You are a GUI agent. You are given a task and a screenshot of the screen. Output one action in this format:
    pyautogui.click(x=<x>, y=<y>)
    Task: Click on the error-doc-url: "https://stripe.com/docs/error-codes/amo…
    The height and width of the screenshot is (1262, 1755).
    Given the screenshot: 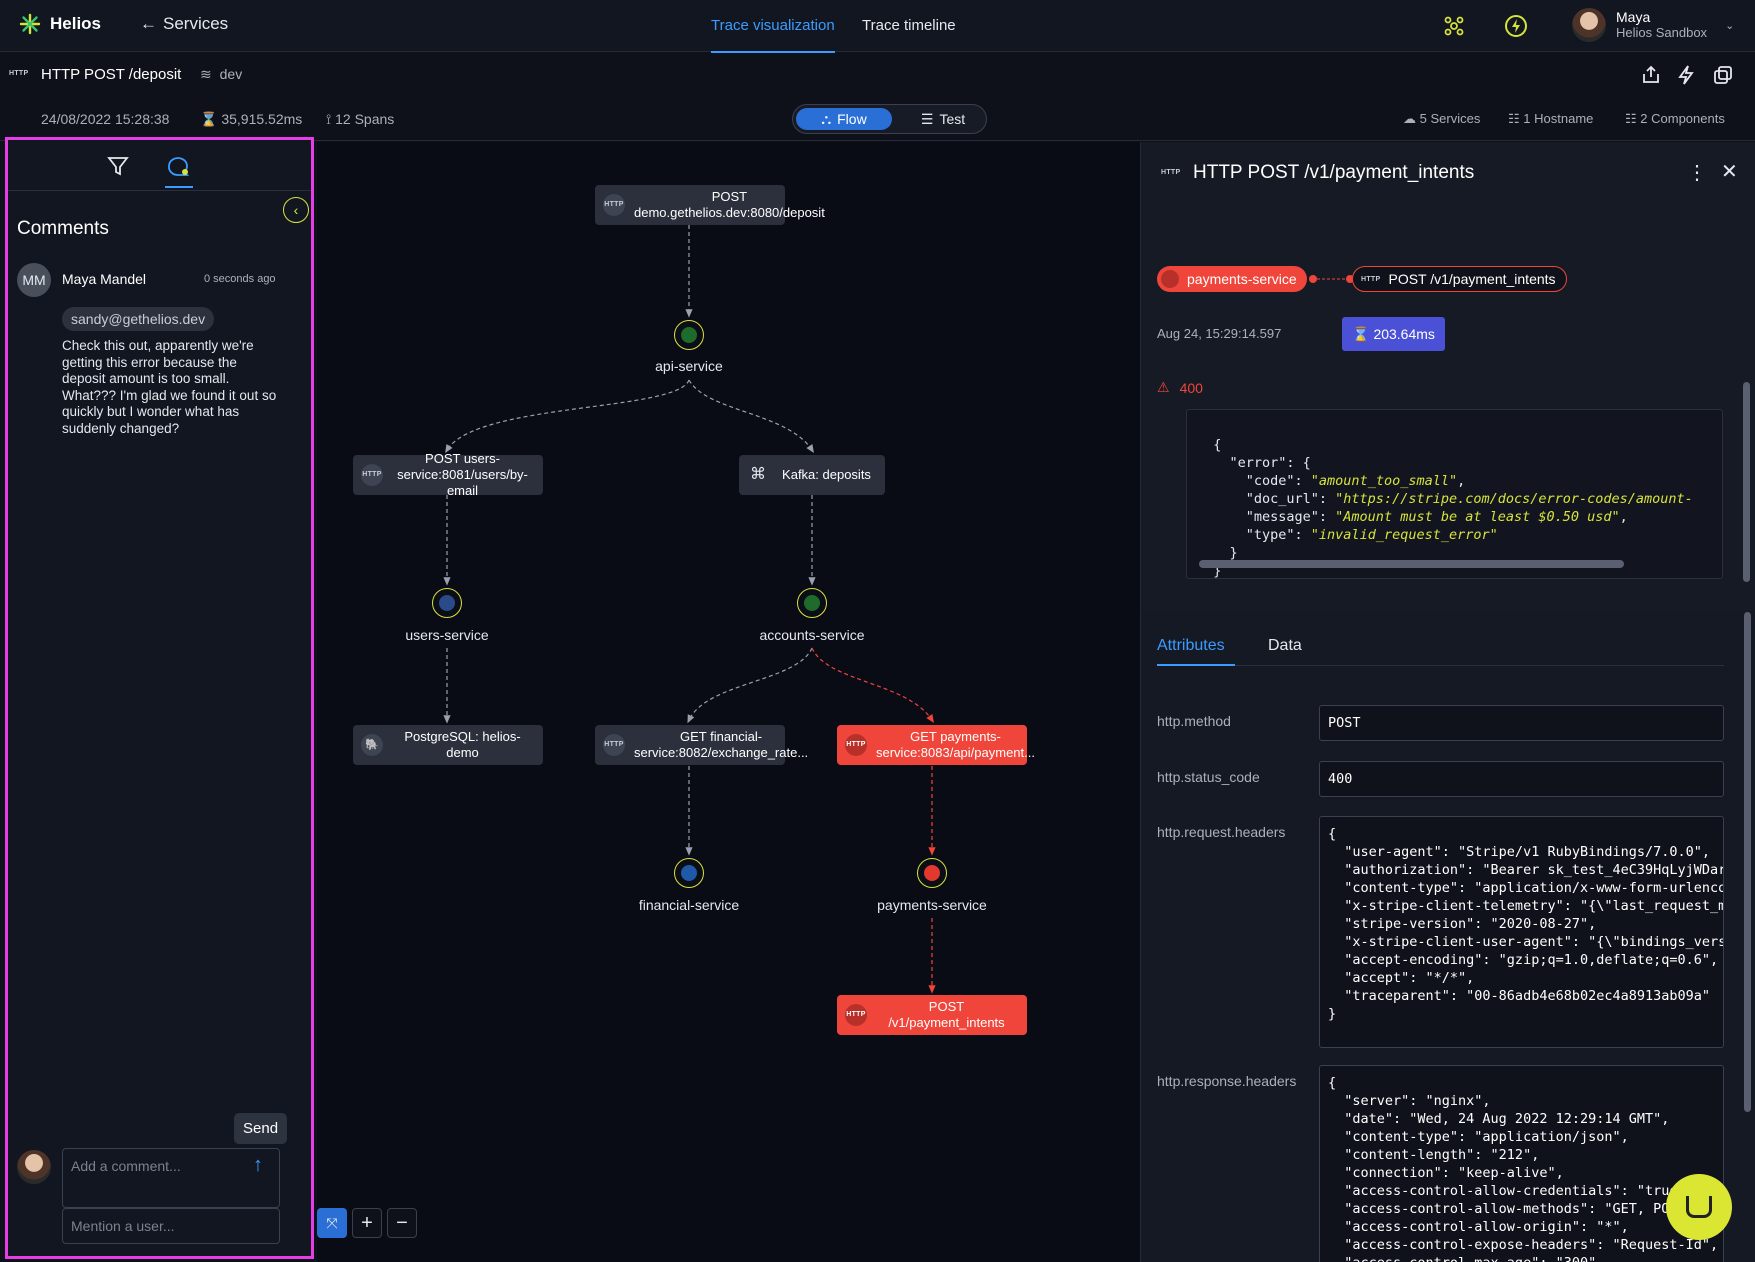 What is the action you would take?
    pyautogui.click(x=1514, y=499)
    